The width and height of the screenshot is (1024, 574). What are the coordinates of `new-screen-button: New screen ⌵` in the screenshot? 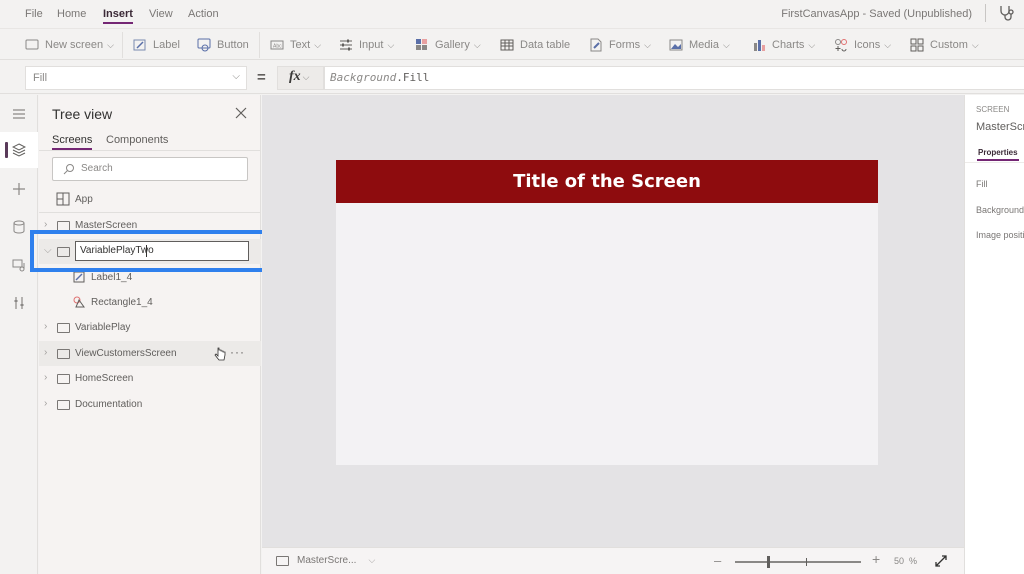 It's located at (69, 45).